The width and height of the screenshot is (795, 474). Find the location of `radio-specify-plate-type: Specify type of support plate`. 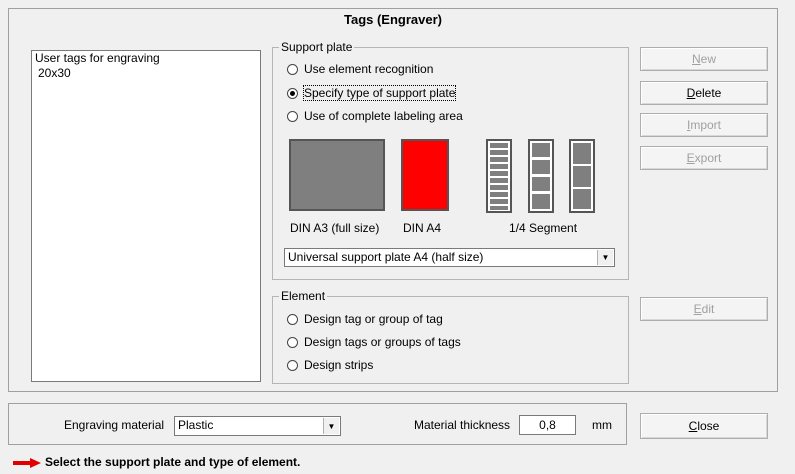

radio-specify-plate-type: Specify type of support plate is located at coordinates (372, 93).